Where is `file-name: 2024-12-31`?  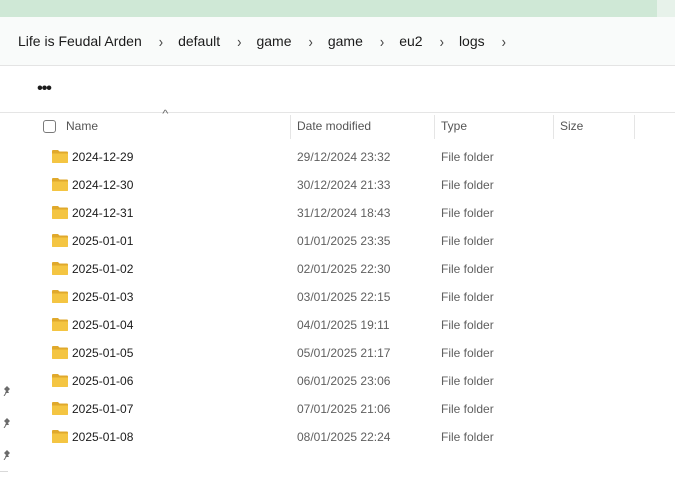
file-name: 2024-12-31 is located at coordinates (103, 213).